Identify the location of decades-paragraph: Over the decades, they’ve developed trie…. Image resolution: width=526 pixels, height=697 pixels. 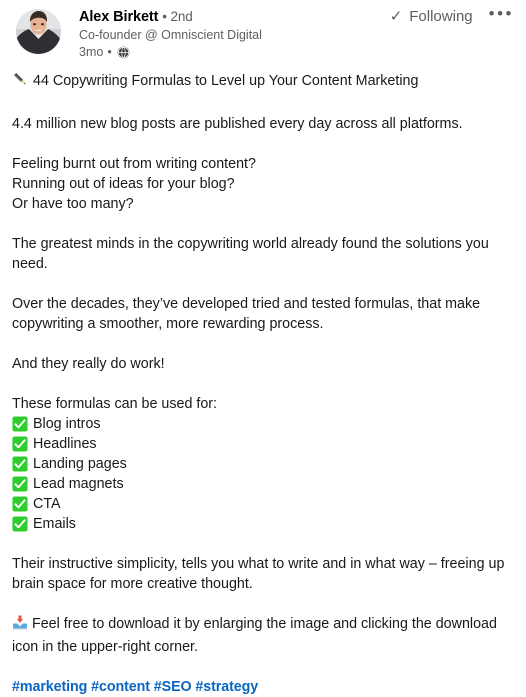
(246, 314).